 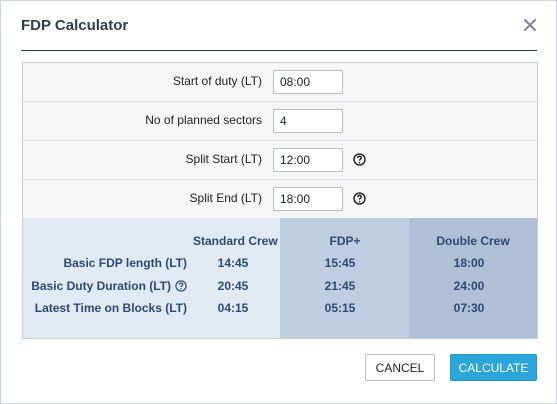 I want to click on basic-fdp-length-label: Basic FDP length (LT), so click(x=125, y=263).